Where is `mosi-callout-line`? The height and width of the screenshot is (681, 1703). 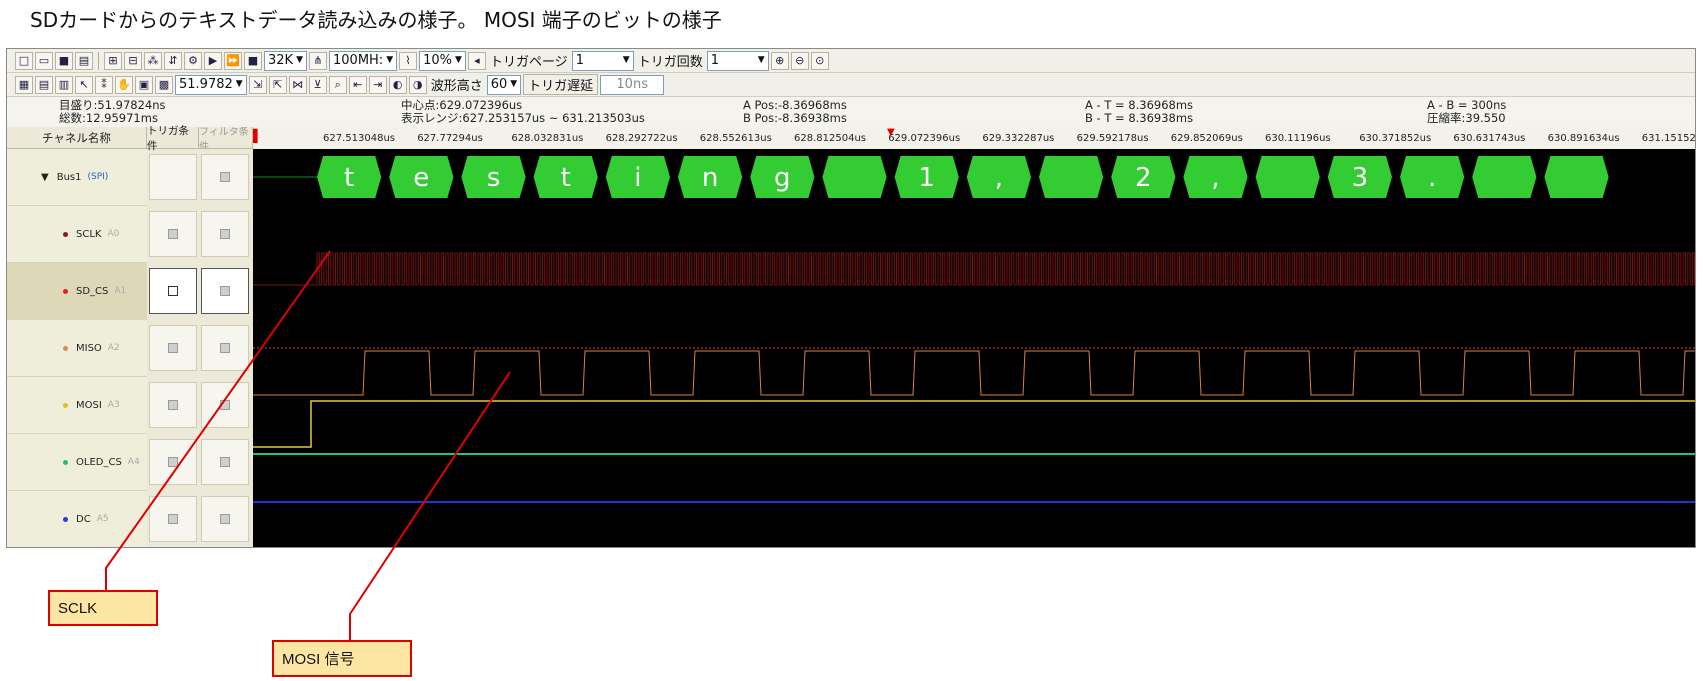 mosi-callout-line is located at coordinates (430, 505).